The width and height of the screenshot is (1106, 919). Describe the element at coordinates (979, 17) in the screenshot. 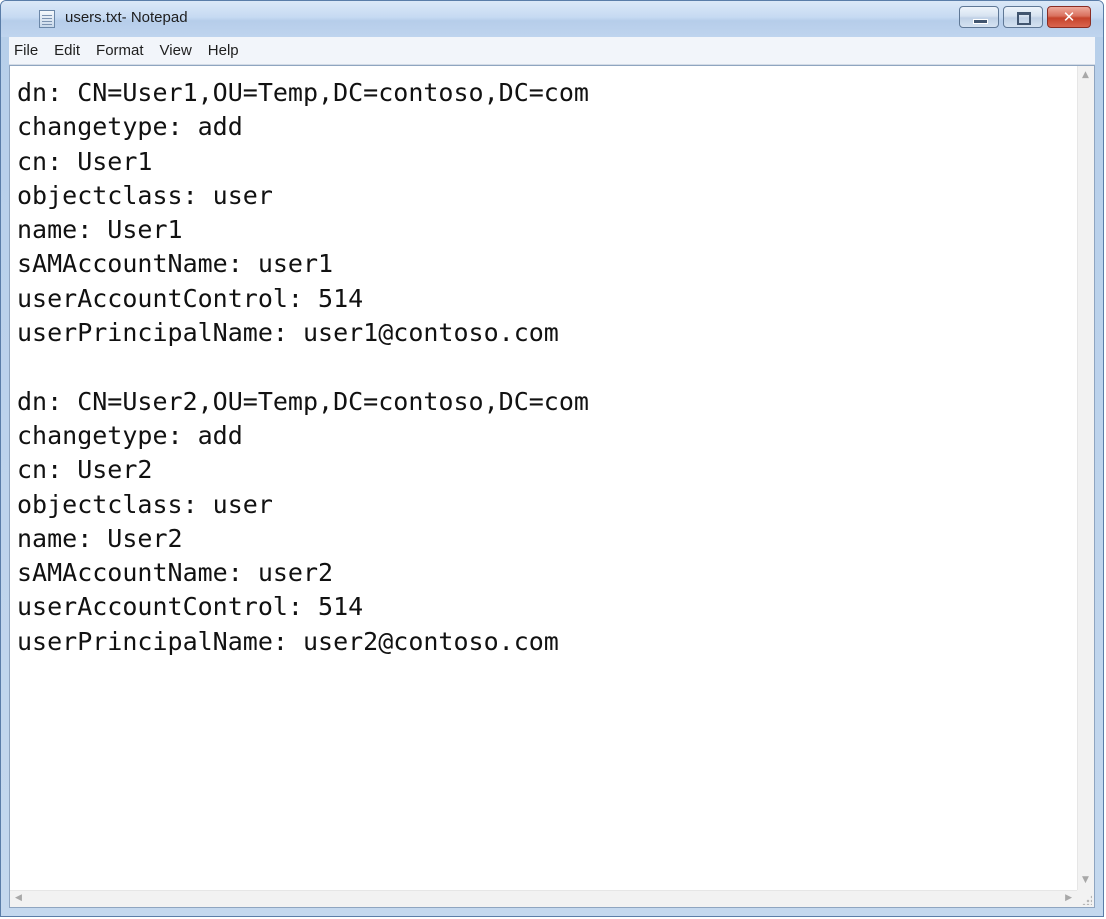

I see `minimize-button` at that location.